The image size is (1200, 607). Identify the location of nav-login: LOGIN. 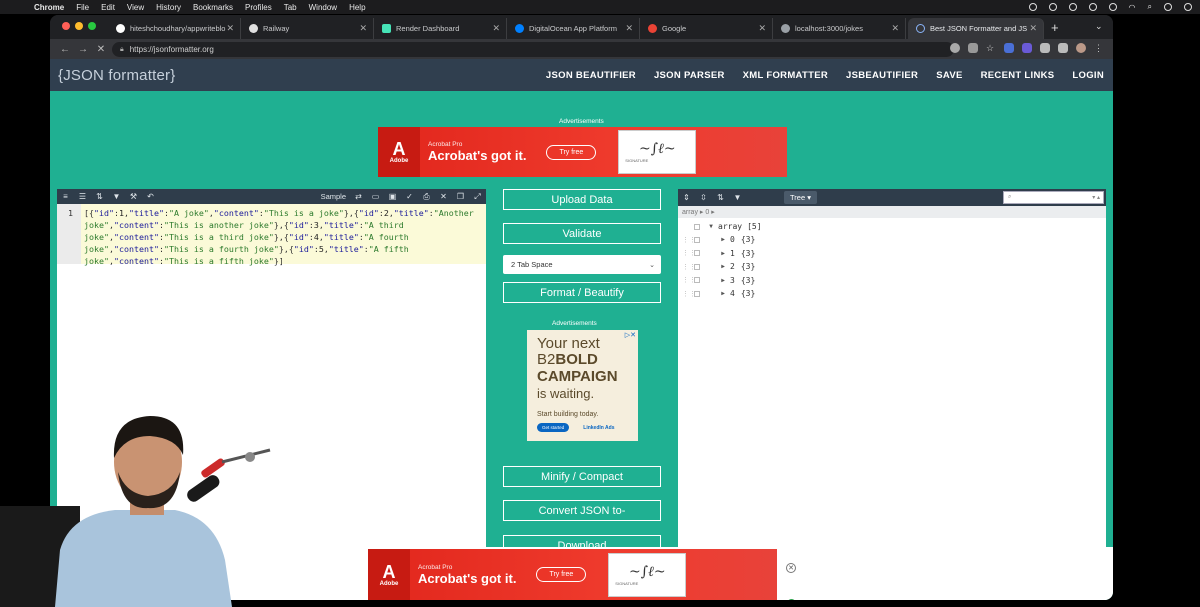
(1088, 75).